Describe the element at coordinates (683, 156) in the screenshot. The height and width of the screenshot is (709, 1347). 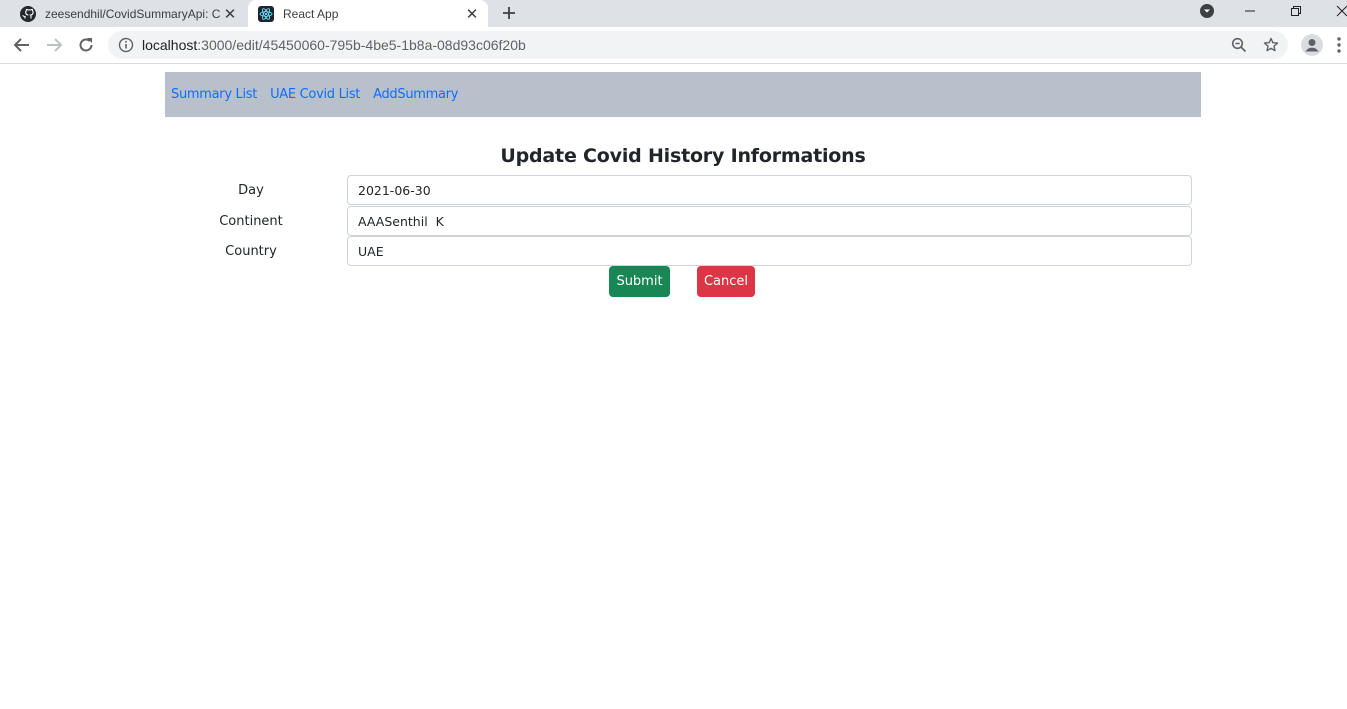
I see `page-title: Update Covid History Informations` at that location.